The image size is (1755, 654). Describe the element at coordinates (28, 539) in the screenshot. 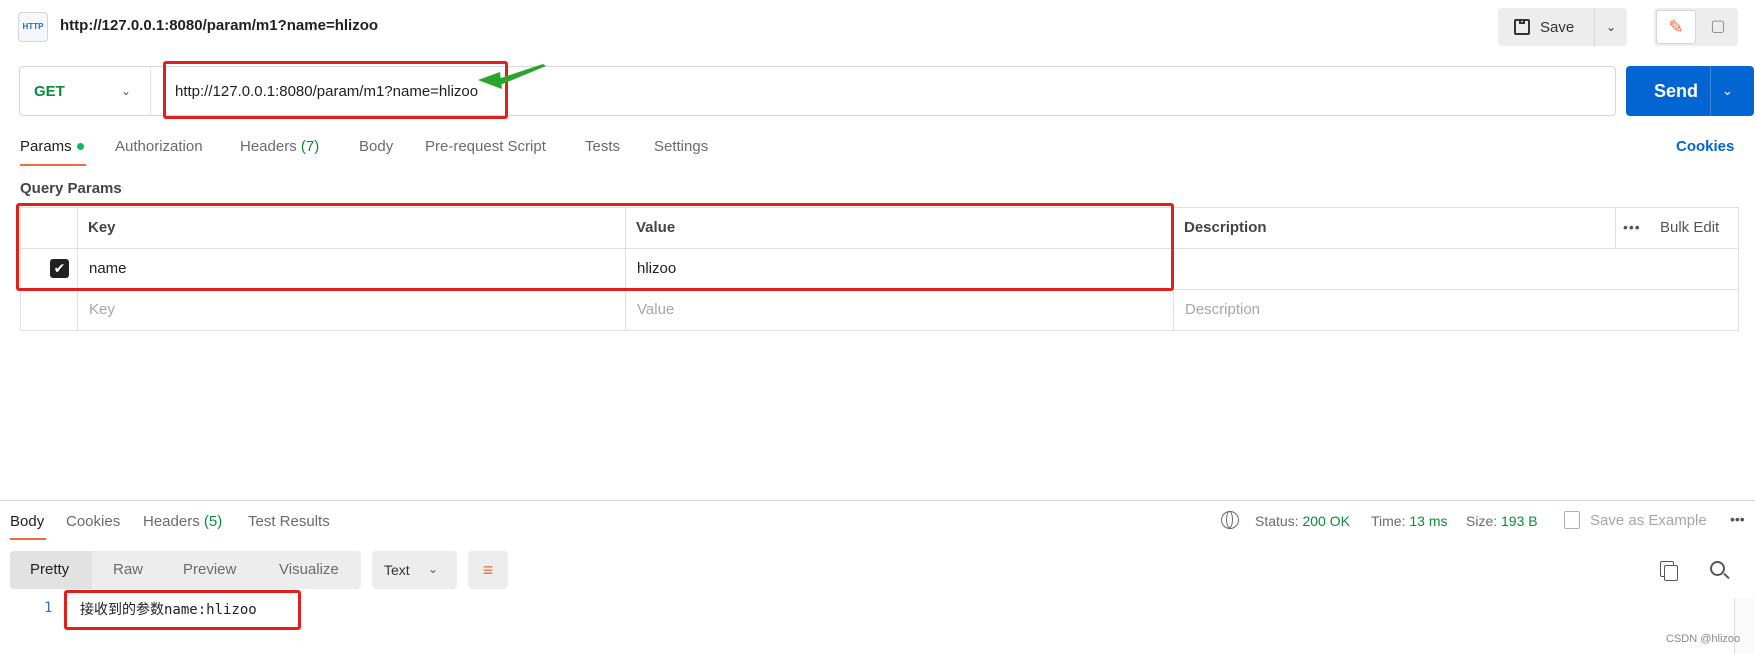

I see `response-tab-underline` at that location.